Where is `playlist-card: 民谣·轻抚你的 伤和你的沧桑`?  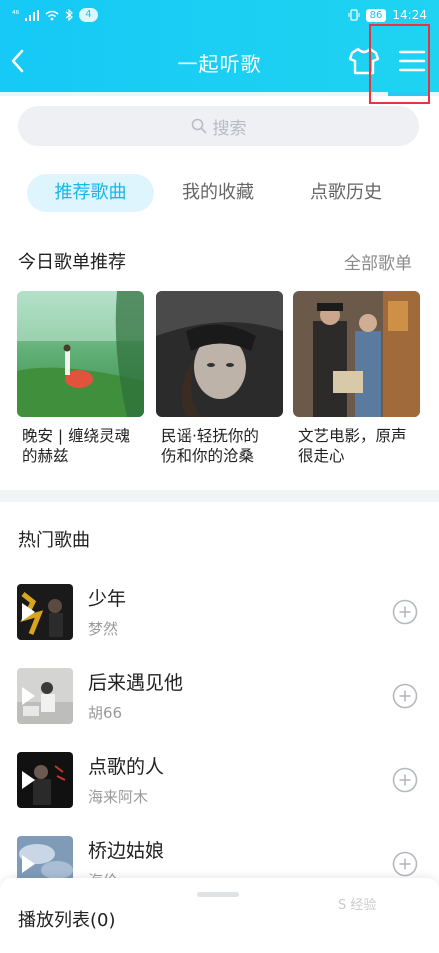
playlist-card: 民谣·轻抚你的 伤和你的沧桑 is located at coordinates (219, 378).